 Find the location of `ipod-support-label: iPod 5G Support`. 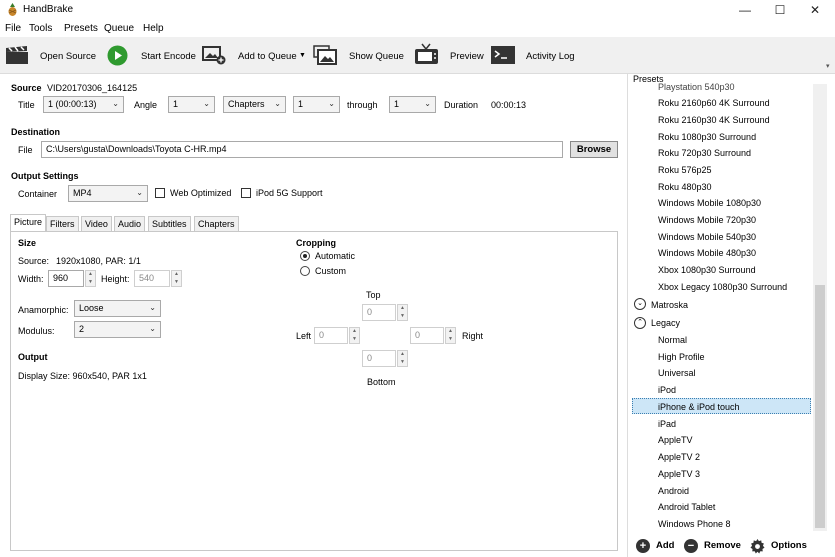

ipod-support-label: iPod 5G Support is located at coordinates (289, 193).